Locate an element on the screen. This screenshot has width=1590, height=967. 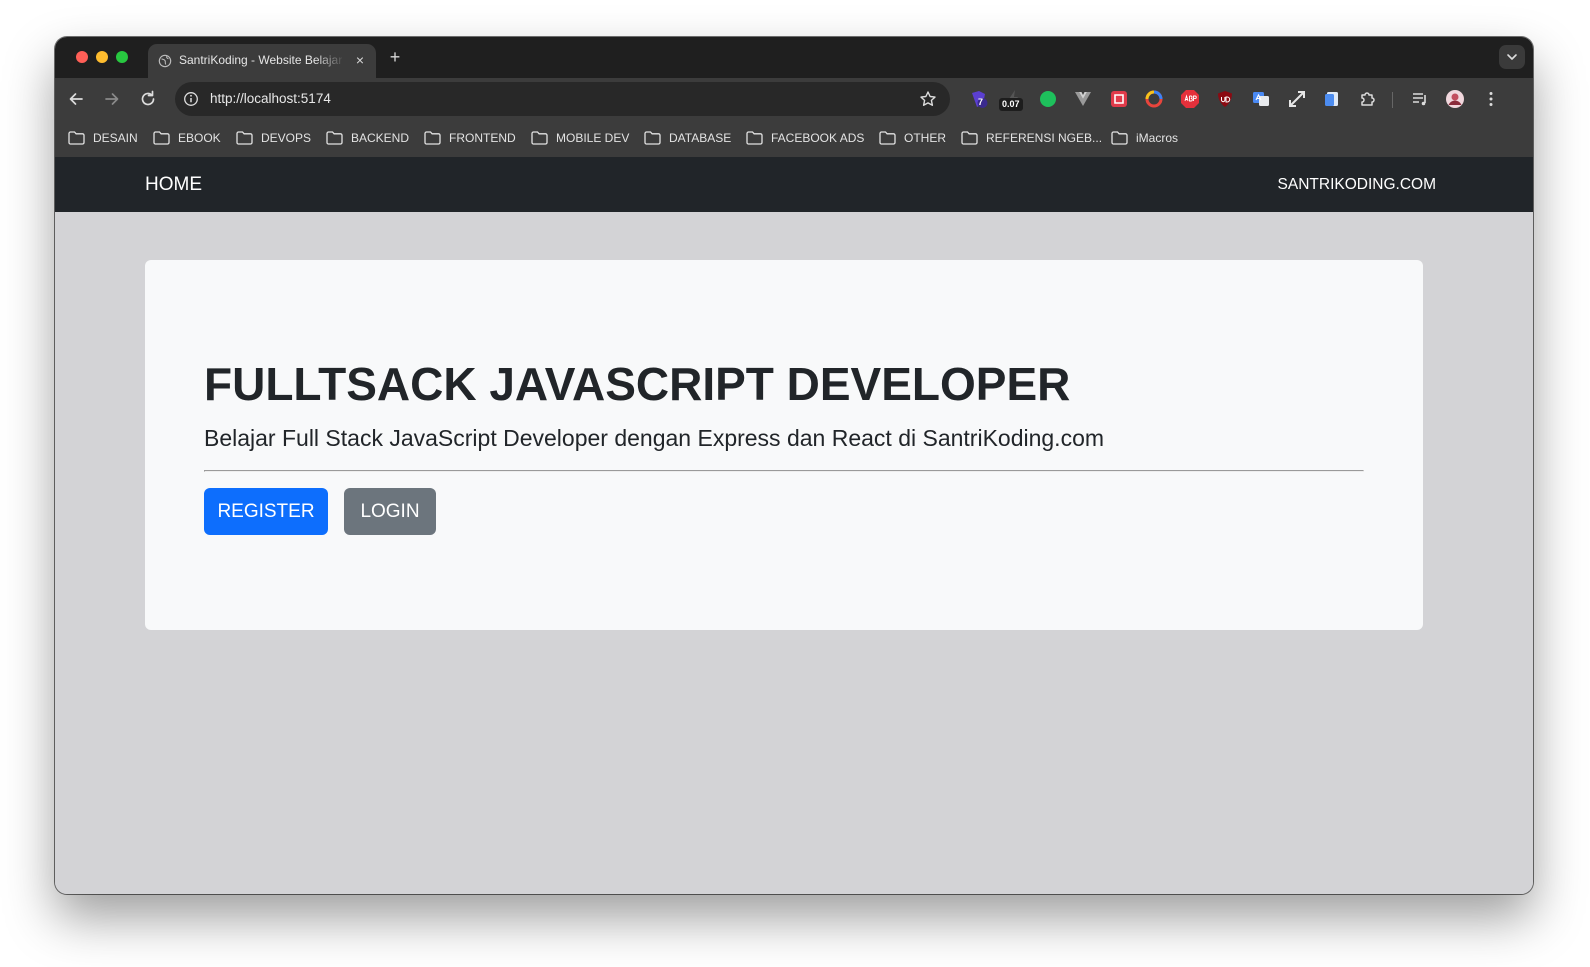
register-button: REGISTER is located at coordinates (266, 511).